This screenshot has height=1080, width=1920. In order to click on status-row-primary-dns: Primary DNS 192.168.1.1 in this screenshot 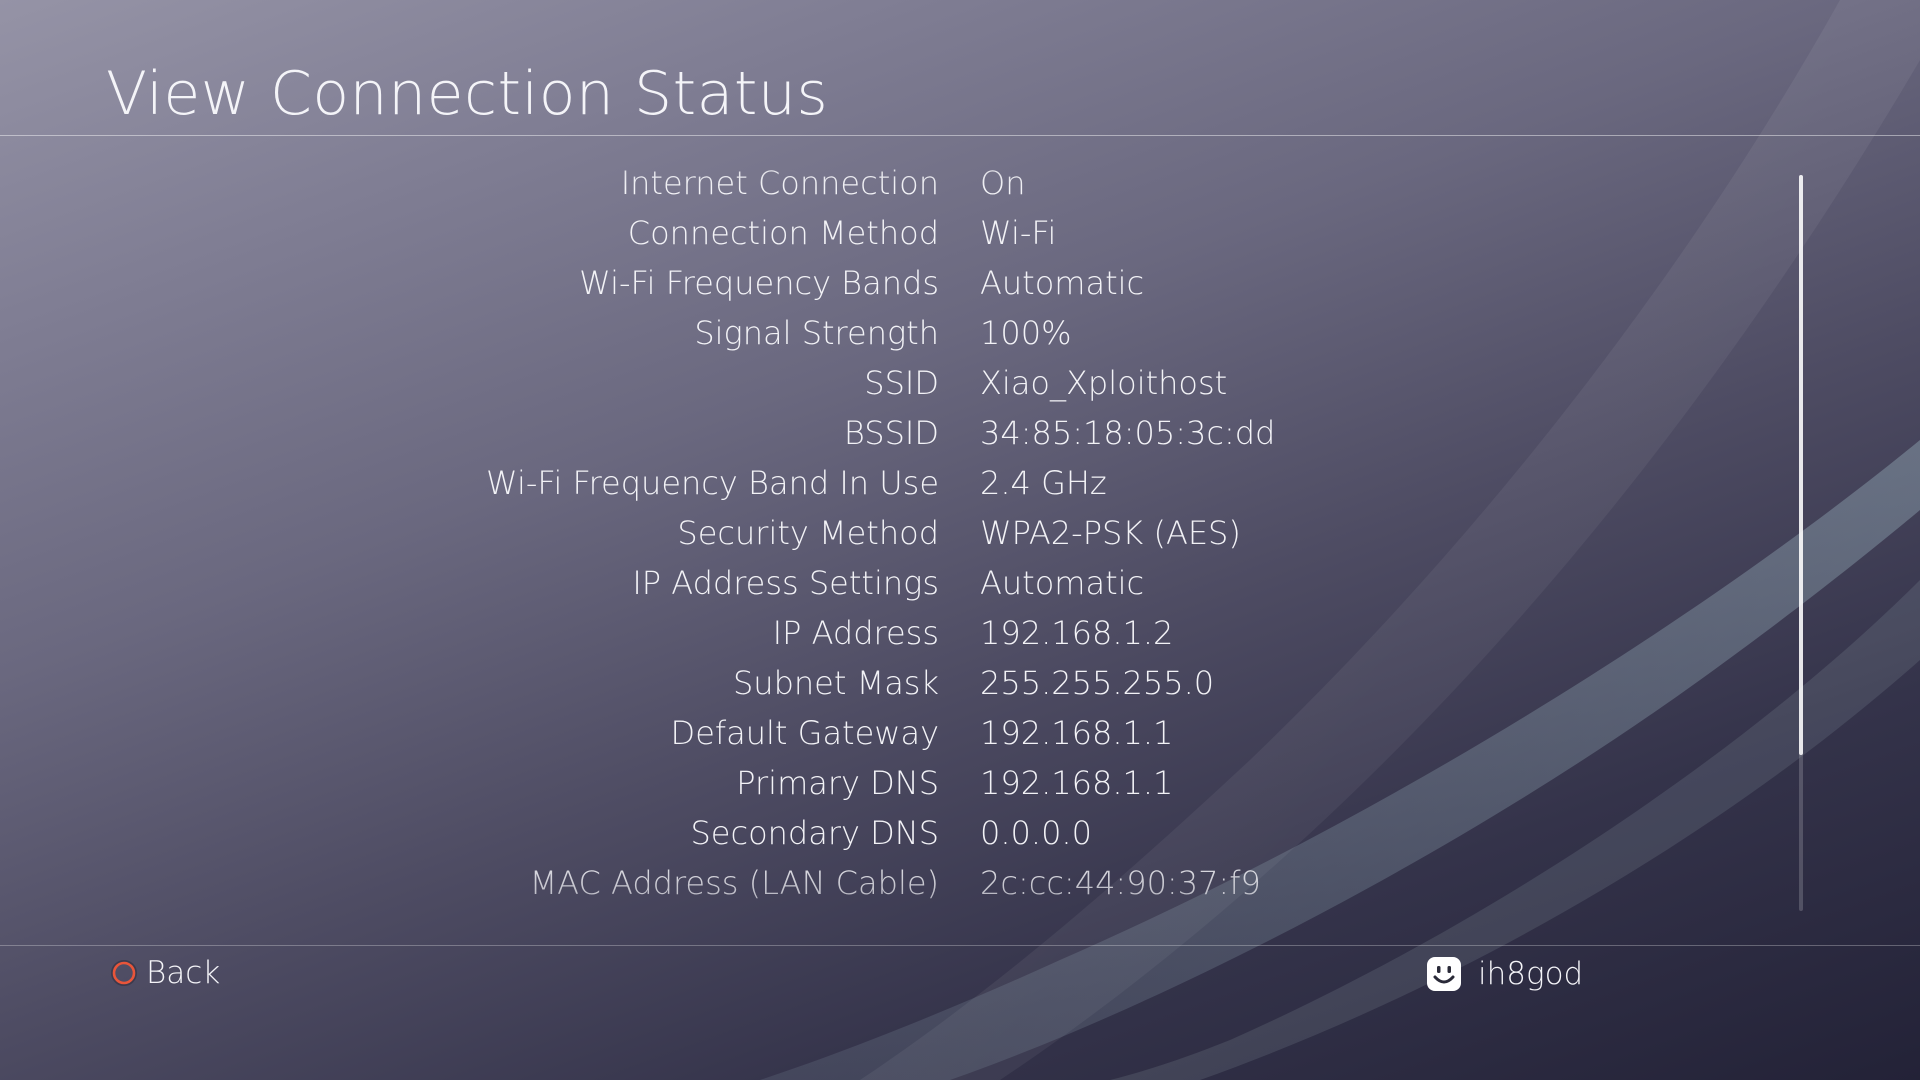, I will do `click(880, 783)`.